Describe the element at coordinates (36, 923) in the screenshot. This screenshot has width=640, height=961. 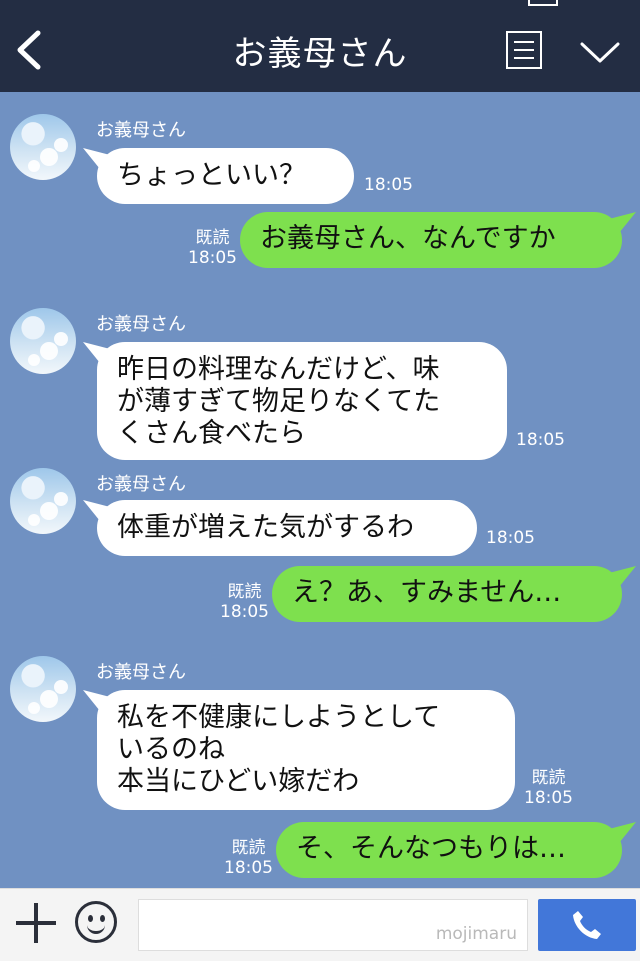
I see `plus-icon` at that location.